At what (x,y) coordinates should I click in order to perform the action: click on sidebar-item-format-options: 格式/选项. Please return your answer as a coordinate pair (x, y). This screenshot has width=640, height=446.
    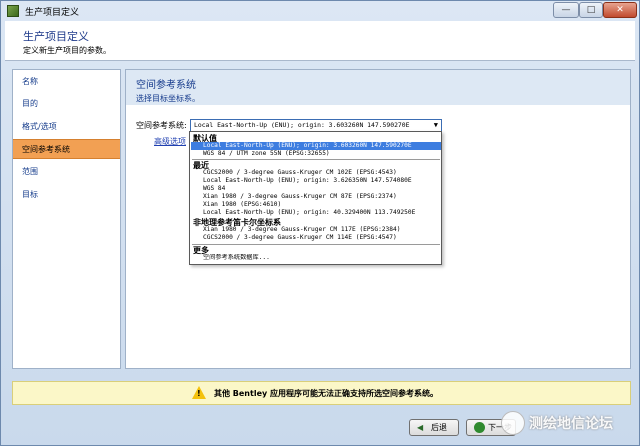
    Looking at the image, I should click on (66, 127).